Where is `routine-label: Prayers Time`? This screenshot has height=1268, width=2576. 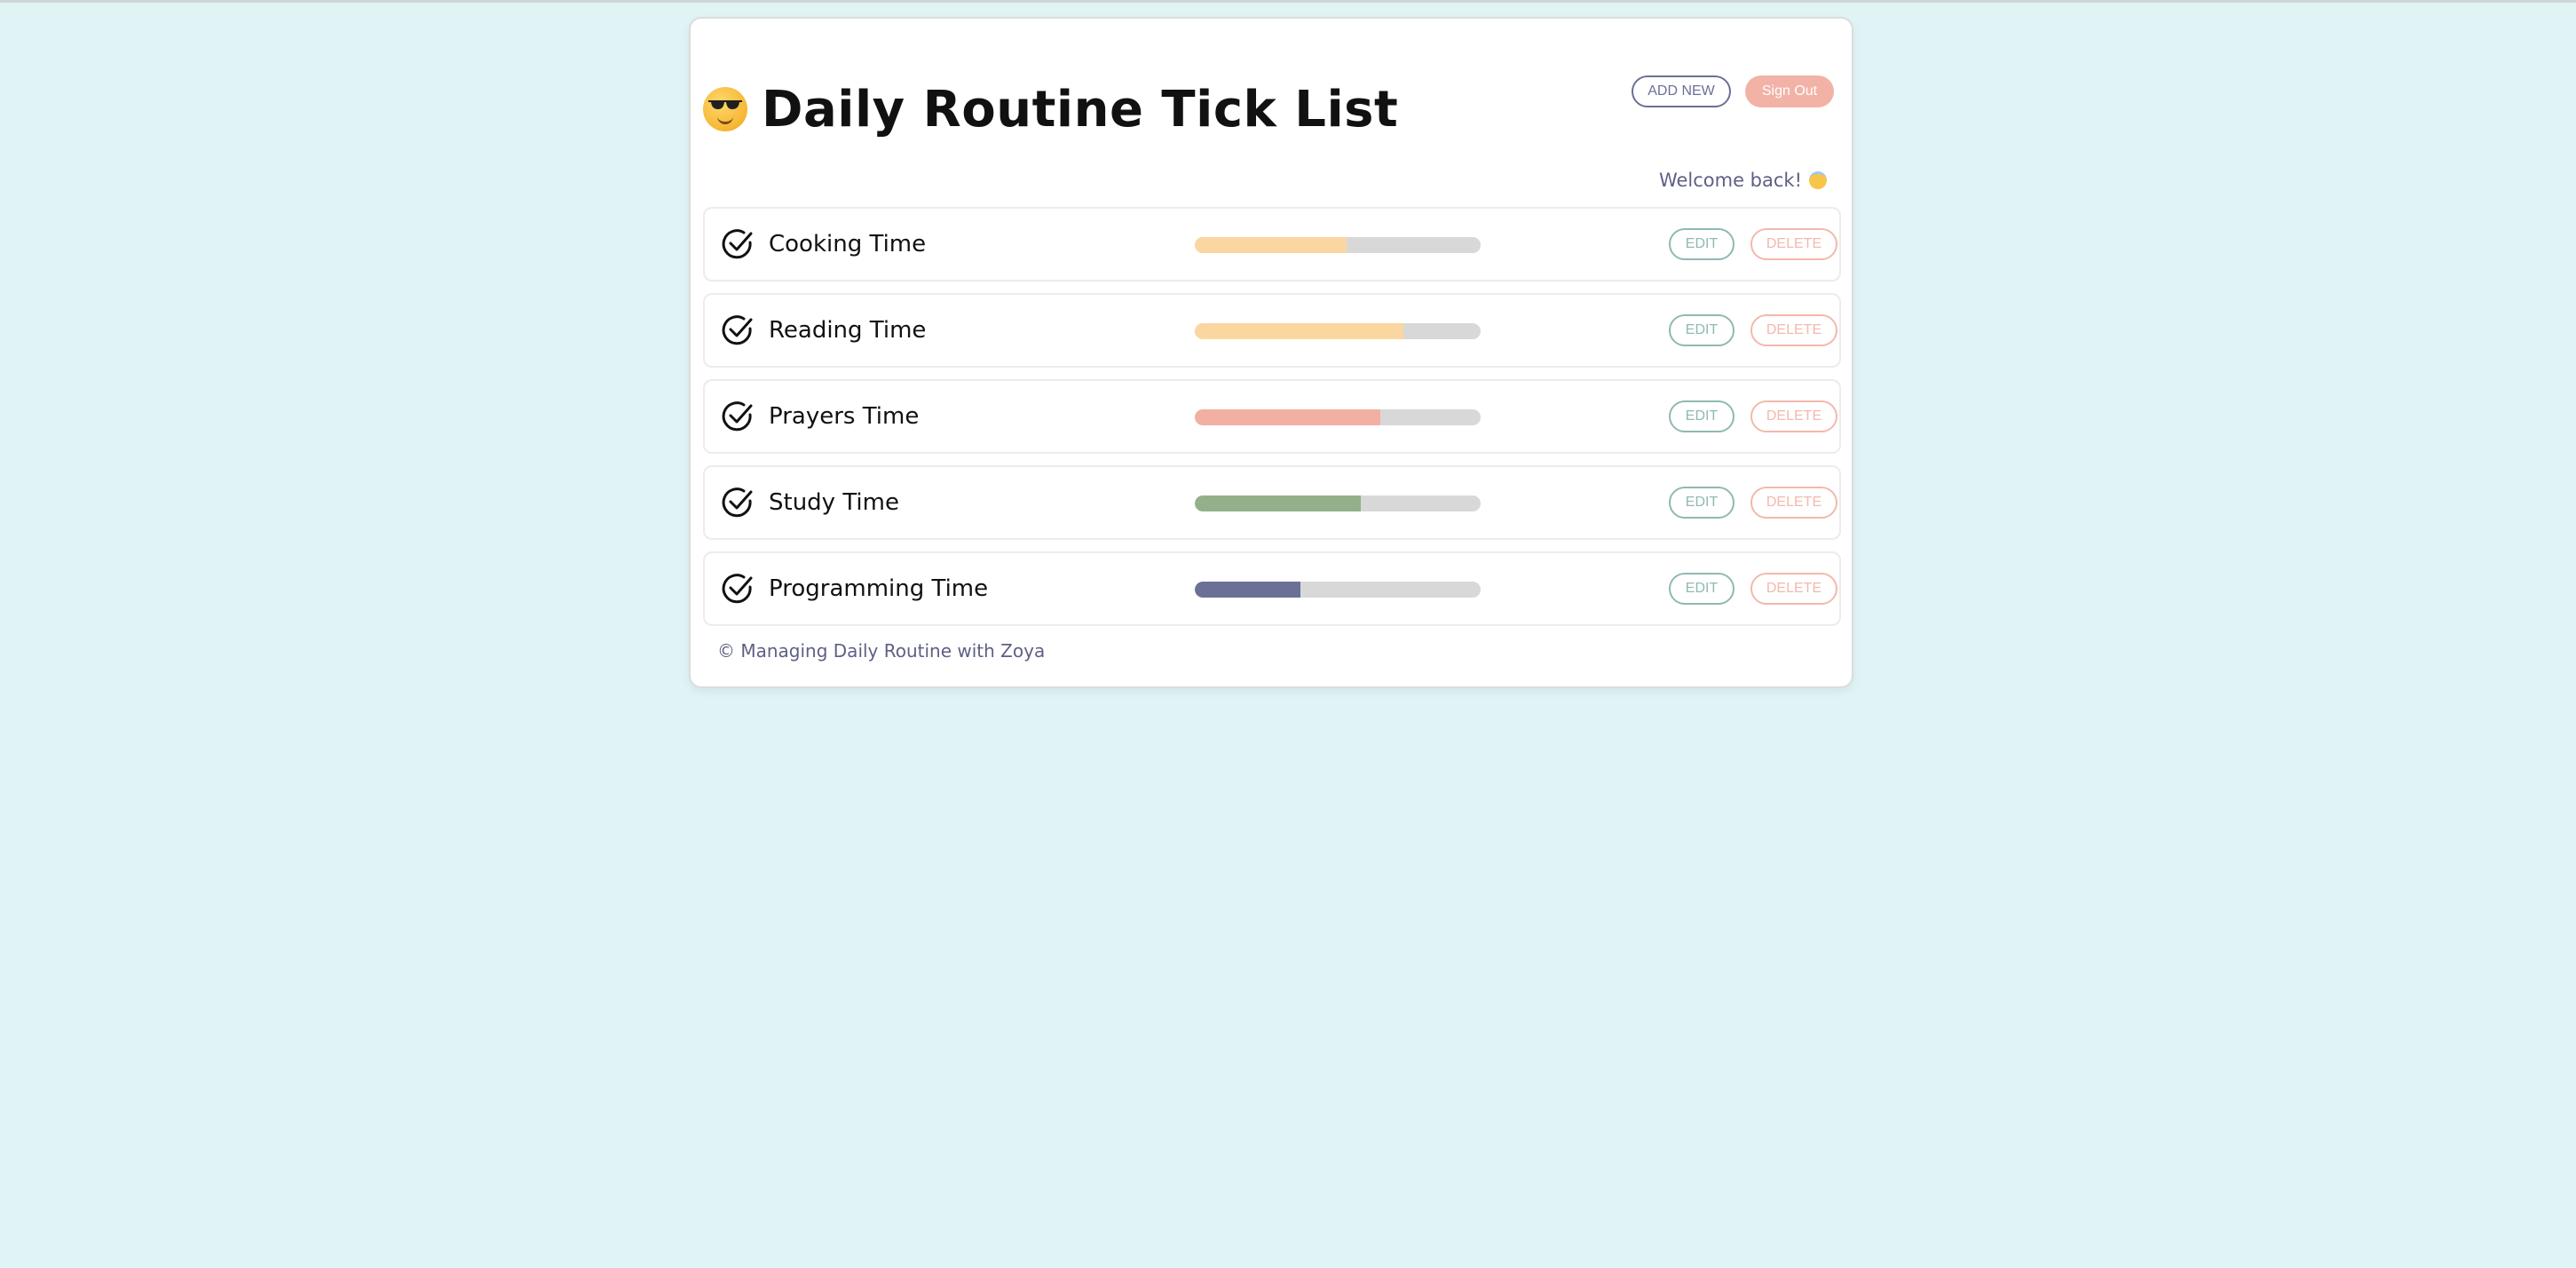
routine-label: Prayers Time is located at coordinates (844, 417).